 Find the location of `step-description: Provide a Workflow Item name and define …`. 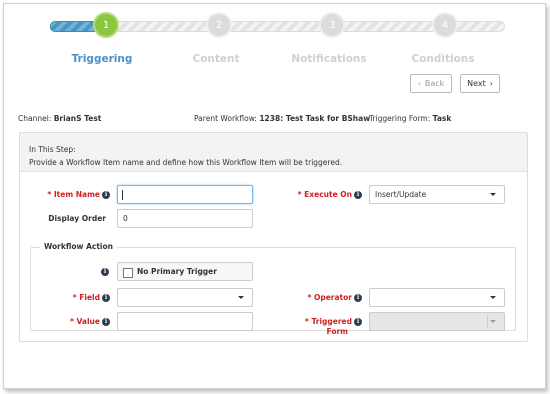

step-description: Provide a Workflow Item name and define … is located at coordinates (186, 162).